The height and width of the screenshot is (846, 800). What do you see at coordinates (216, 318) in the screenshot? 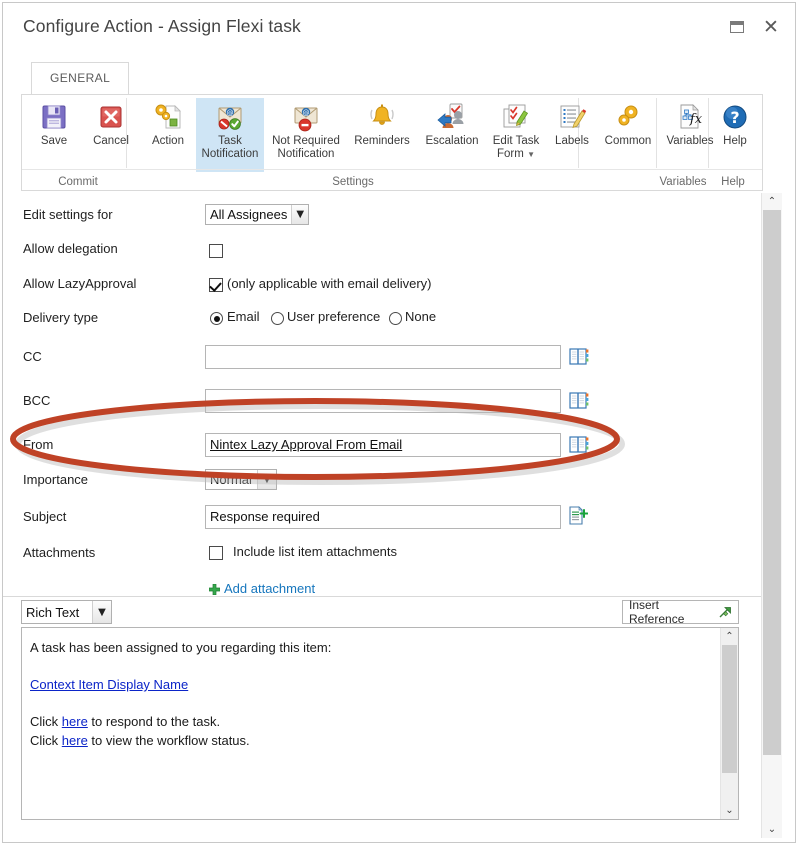
I see `delivery-type-radio-email` at bounding box center [216, 318].